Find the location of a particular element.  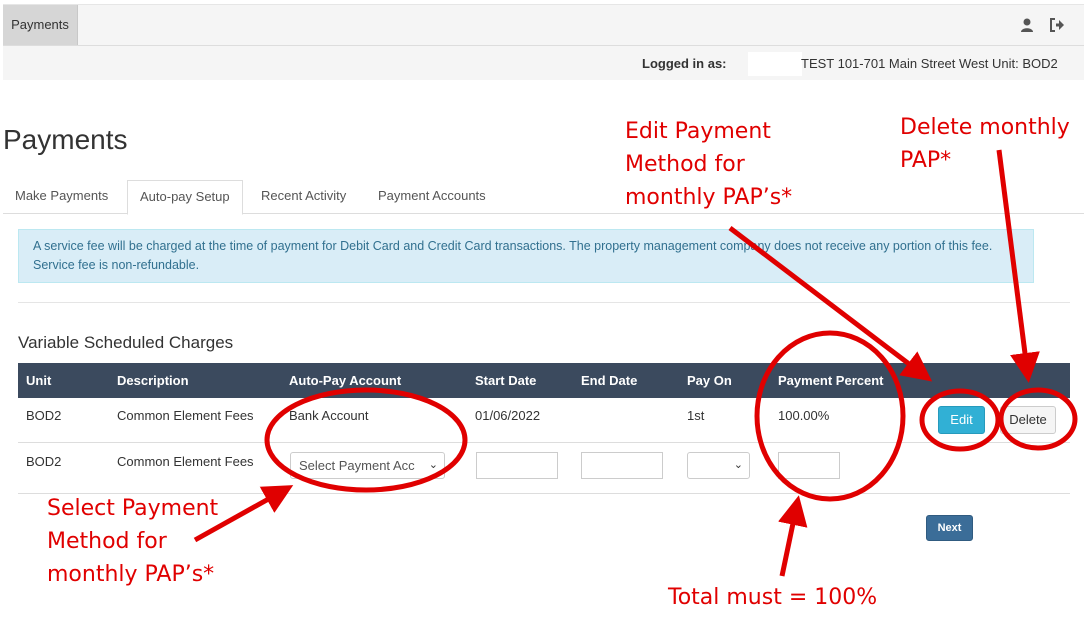

annotation-total: Total must = 100% is located at coordinates (773, 597).